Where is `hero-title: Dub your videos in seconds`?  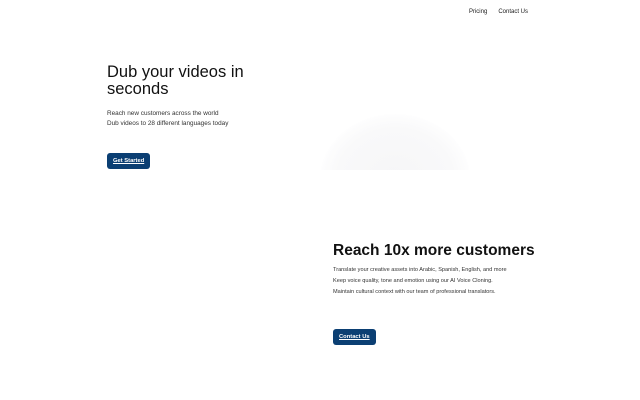 hero-title: Dub your videos in seconds is located at coordinates (175, 80).